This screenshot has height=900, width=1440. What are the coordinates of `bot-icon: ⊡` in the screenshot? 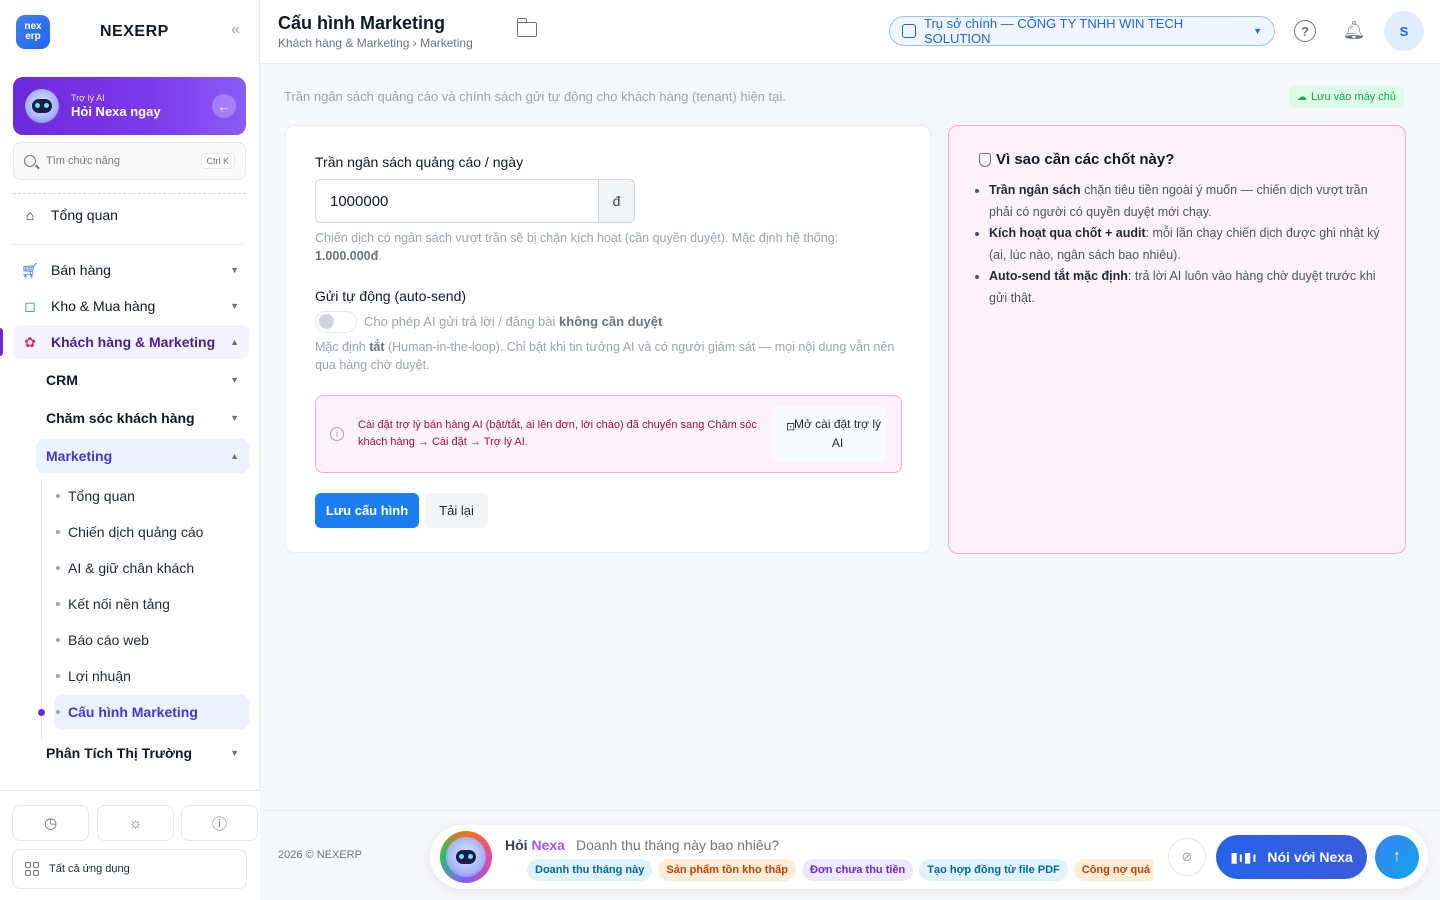 It's located at (791, 427).